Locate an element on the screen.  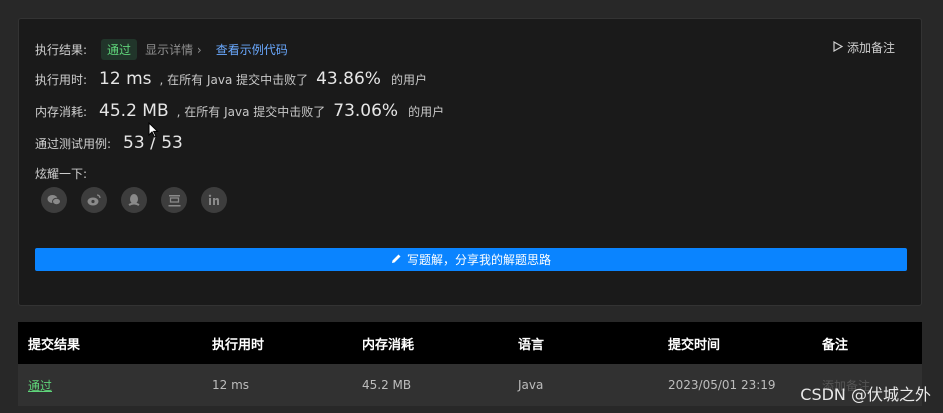
pencil-icon is located at coordinates (396, 260).